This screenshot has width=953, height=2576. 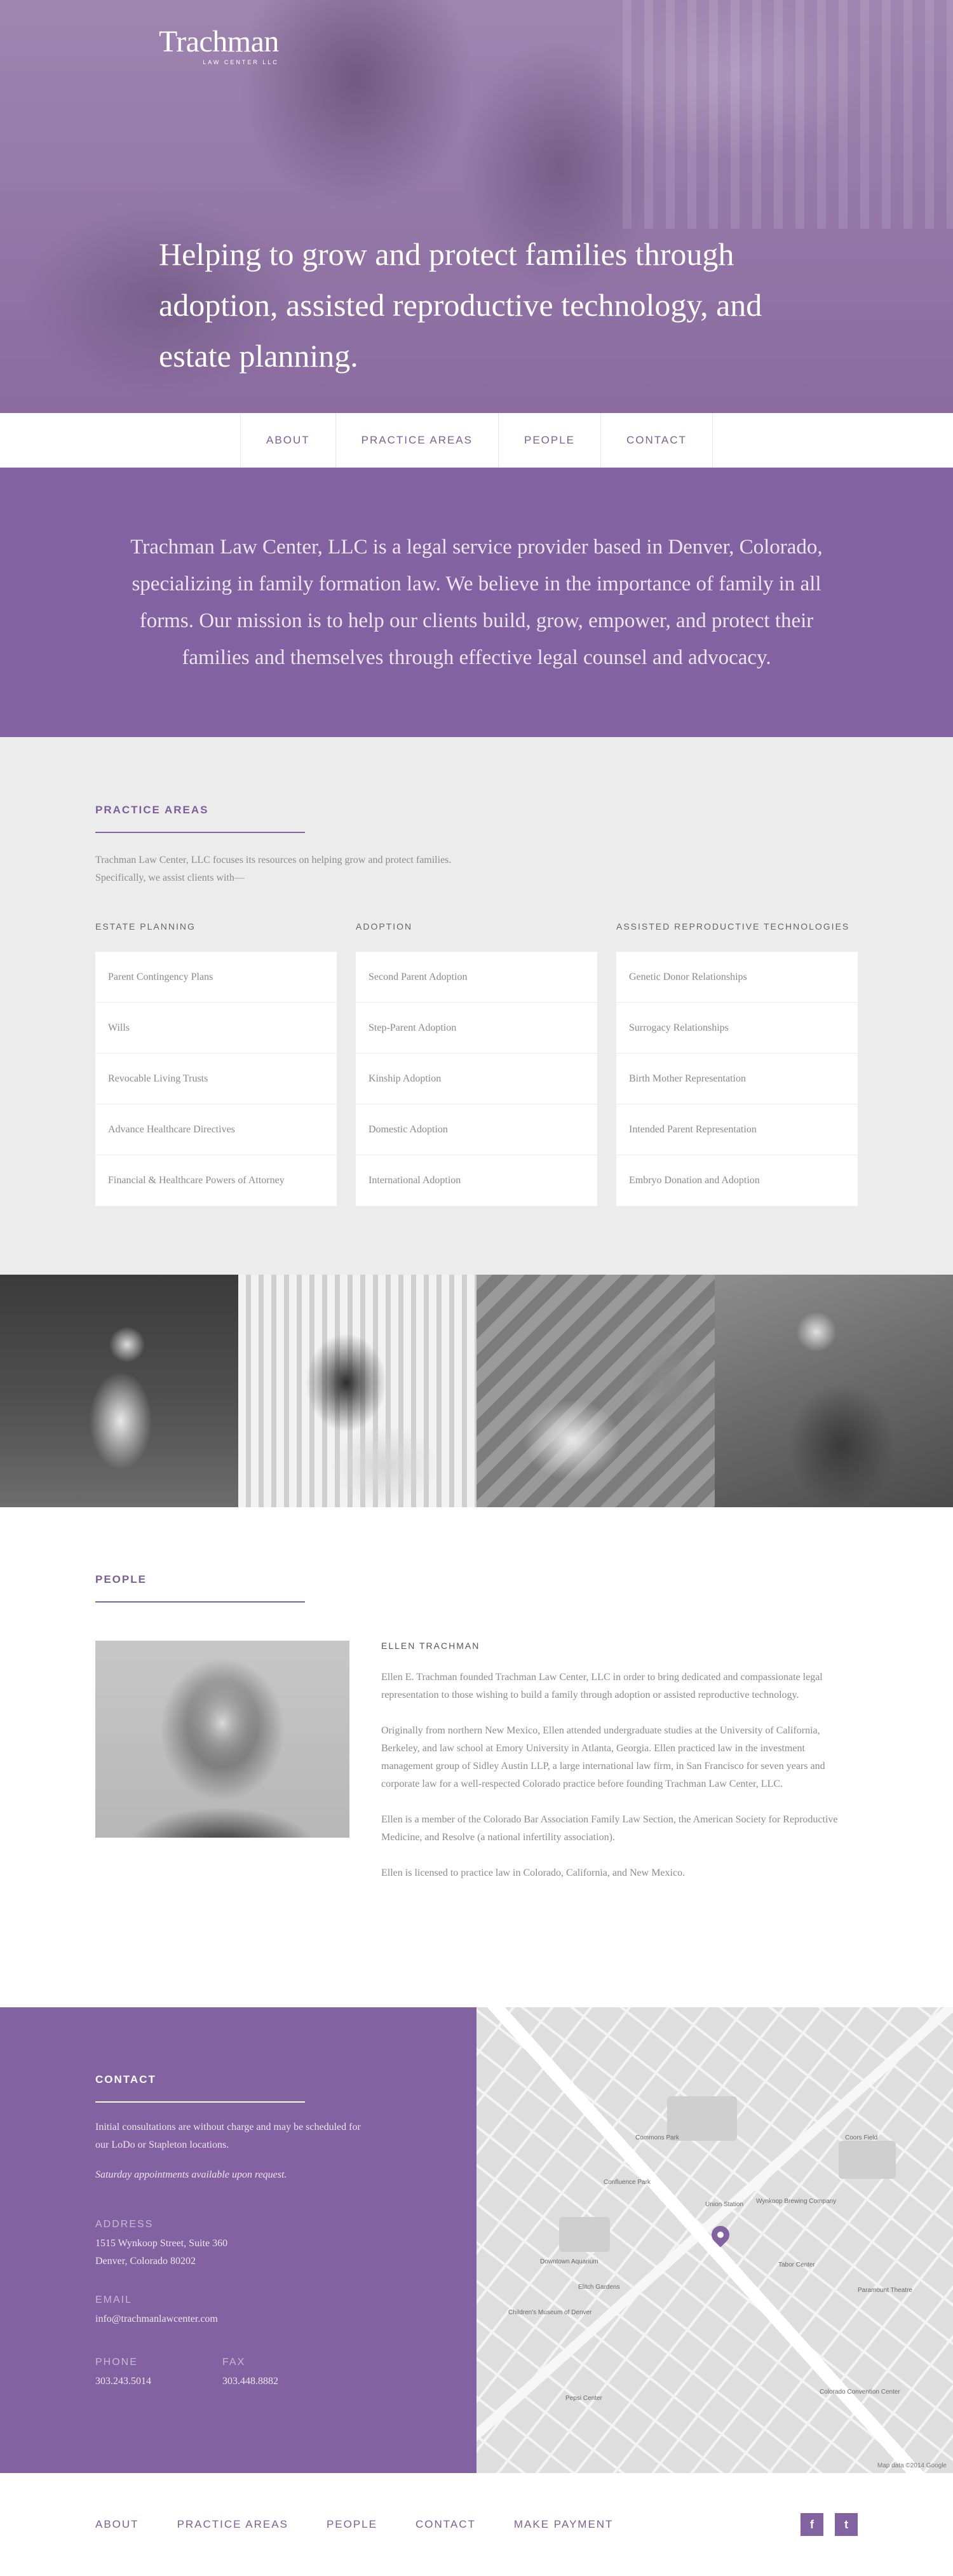 I want to click on map-attribution: Map data ©2014 Google, so click(x=912, y=2465).